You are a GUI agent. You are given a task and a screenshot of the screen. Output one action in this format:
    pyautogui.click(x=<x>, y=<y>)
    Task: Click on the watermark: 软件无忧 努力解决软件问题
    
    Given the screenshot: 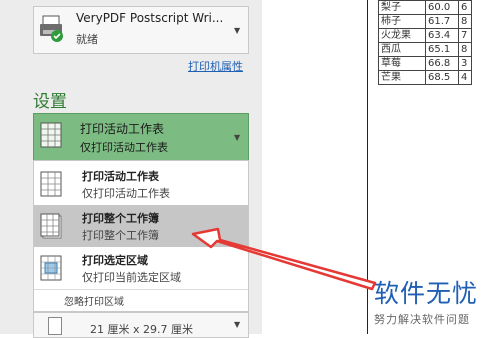 What is the action you would take?
    pyautogui.click(x=426, y=300)
    